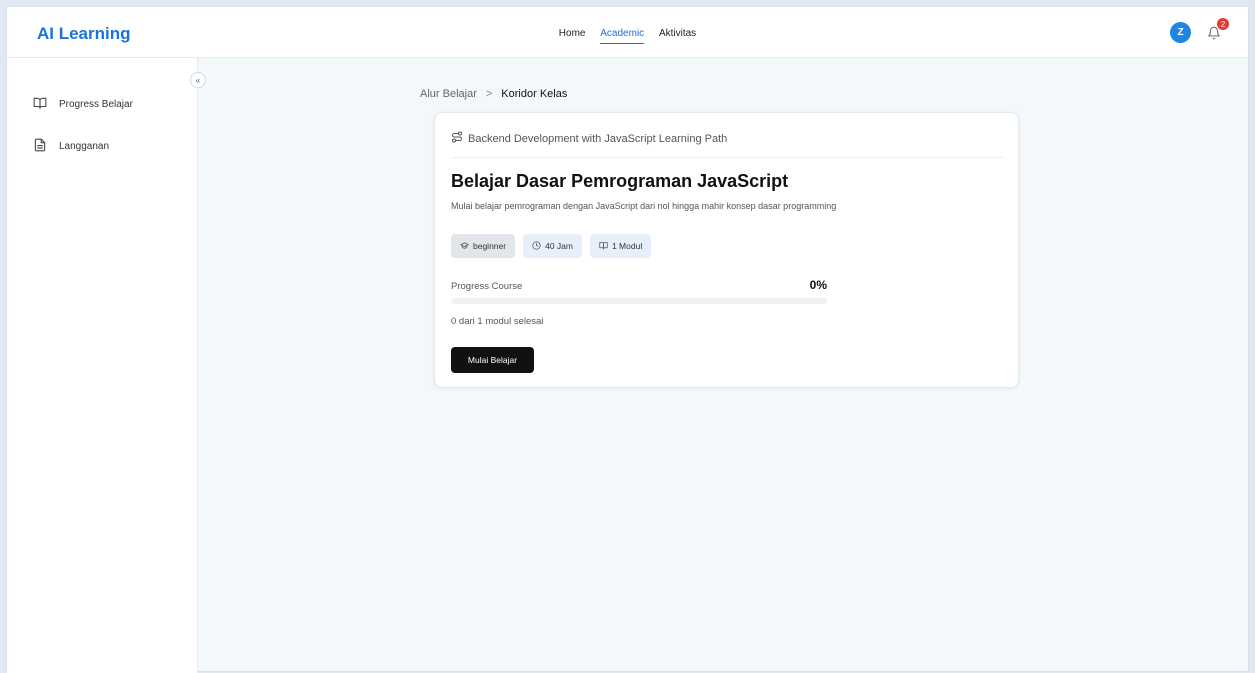 Image resolution: width=1255 pixels, height=673 pixels. Describe the element at coordinates (466, 246) in the screenshot. I see `graduation-cap-icon` at that location.